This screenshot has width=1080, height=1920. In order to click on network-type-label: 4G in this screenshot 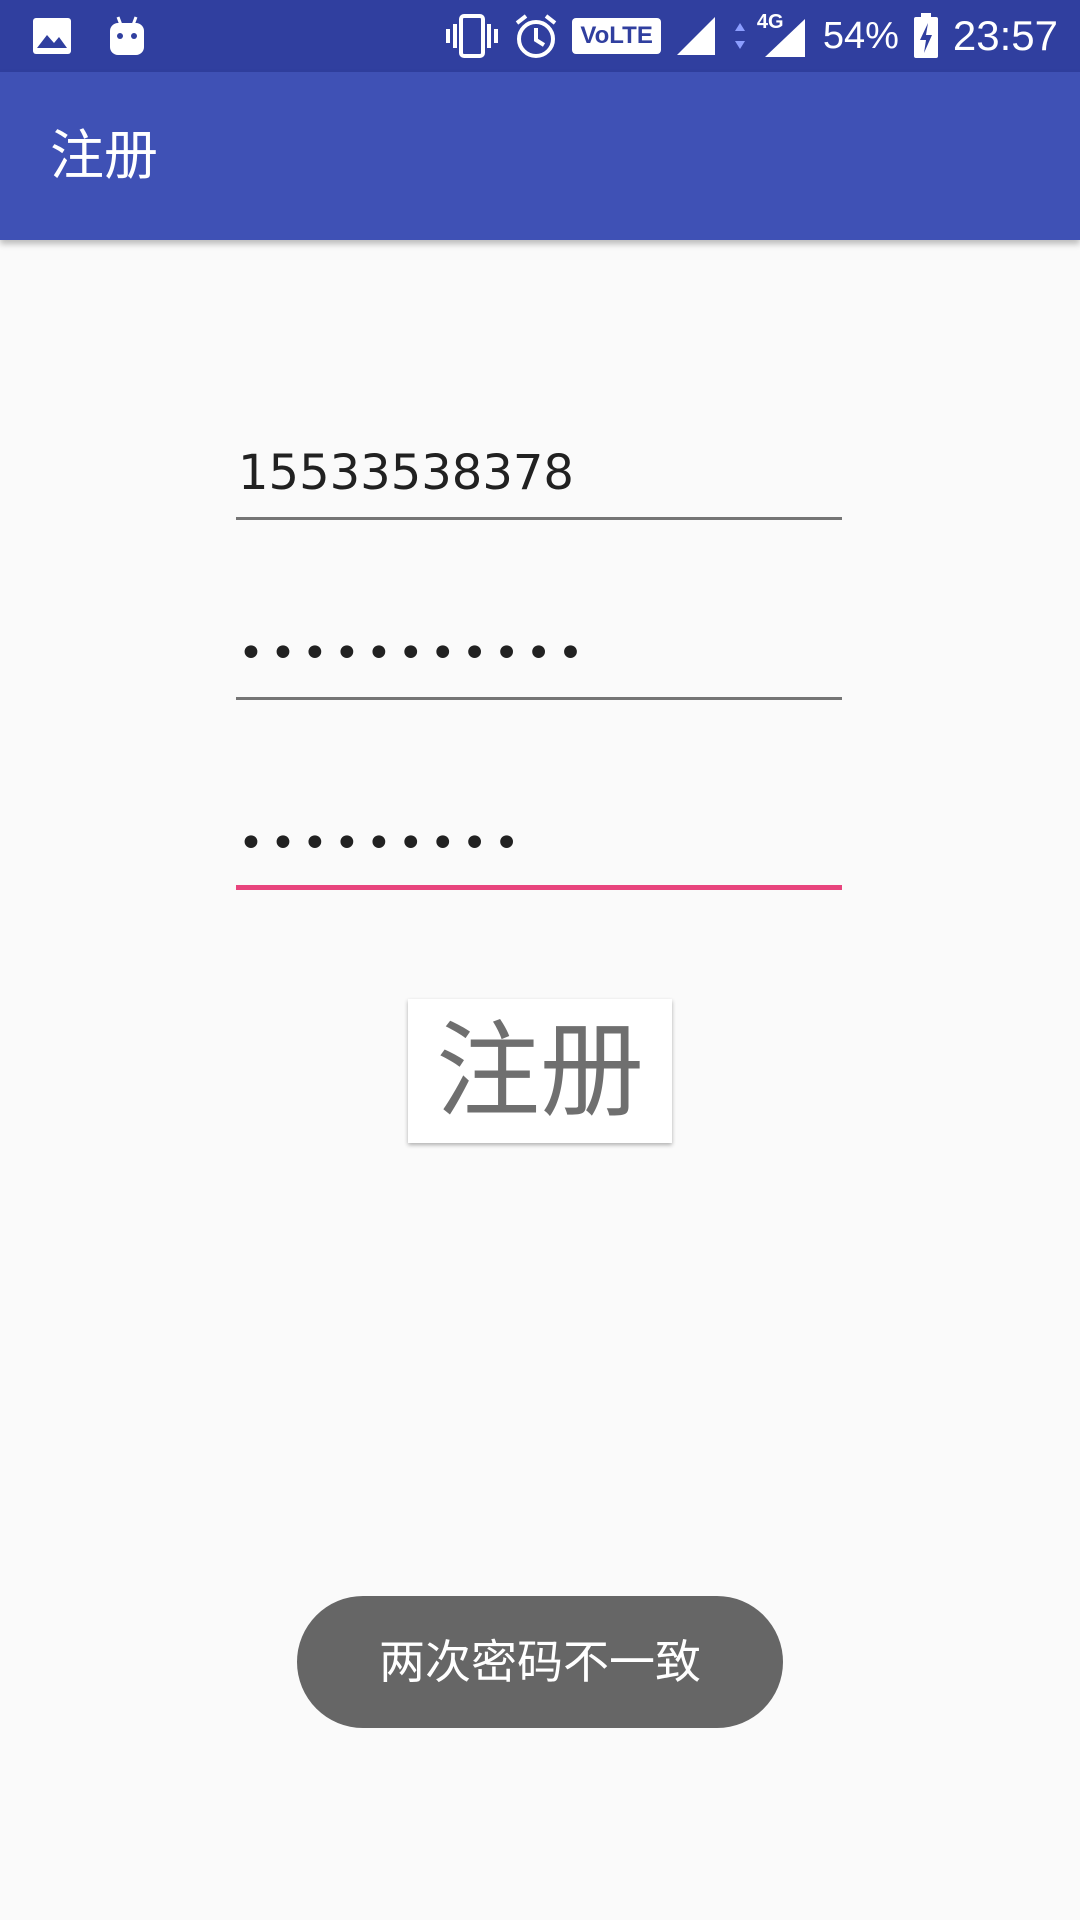, I will do `click(770, 22)`.